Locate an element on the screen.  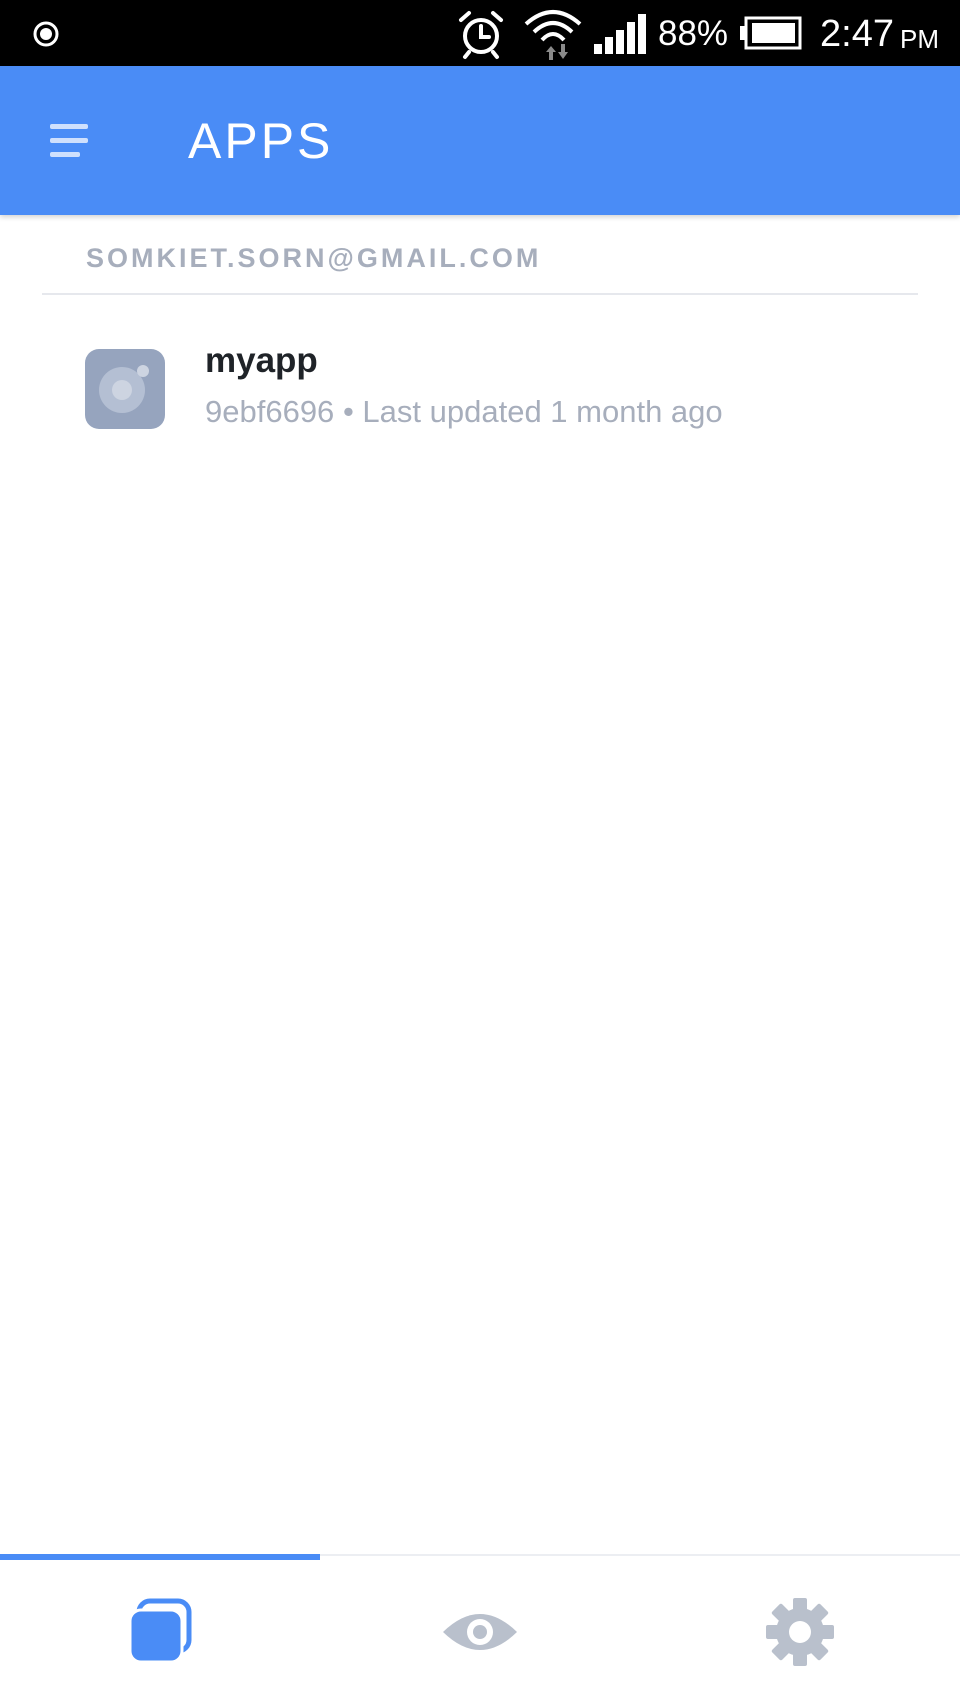
apps-icon is located at coordinates (160, 1631).